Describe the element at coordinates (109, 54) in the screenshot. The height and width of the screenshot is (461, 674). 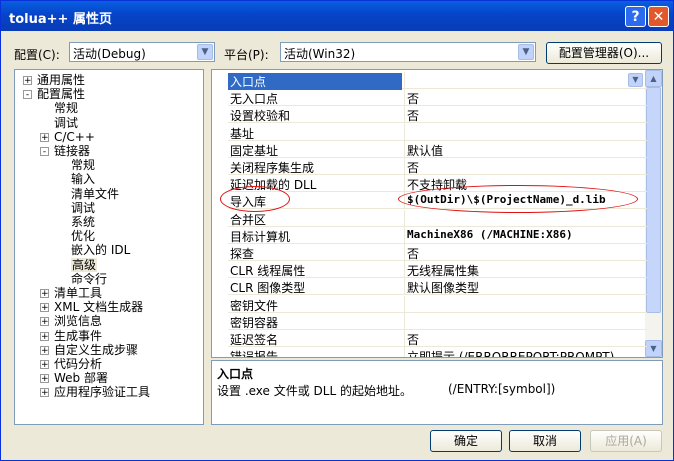
I see `config-value: 活动(Debug)` at that location.